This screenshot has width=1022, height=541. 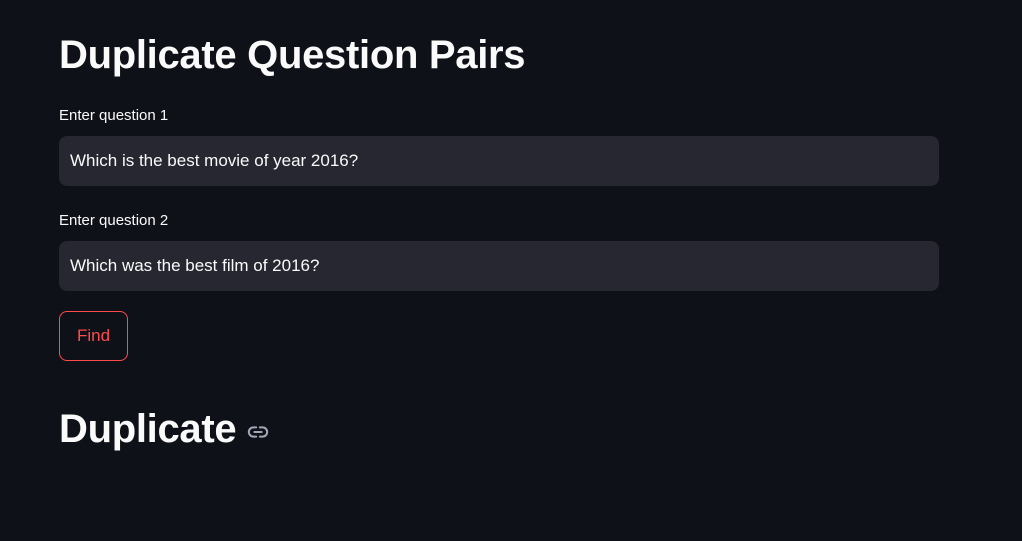 I want to click on question1-label: Enter question 1, so click(x=114, y=115).